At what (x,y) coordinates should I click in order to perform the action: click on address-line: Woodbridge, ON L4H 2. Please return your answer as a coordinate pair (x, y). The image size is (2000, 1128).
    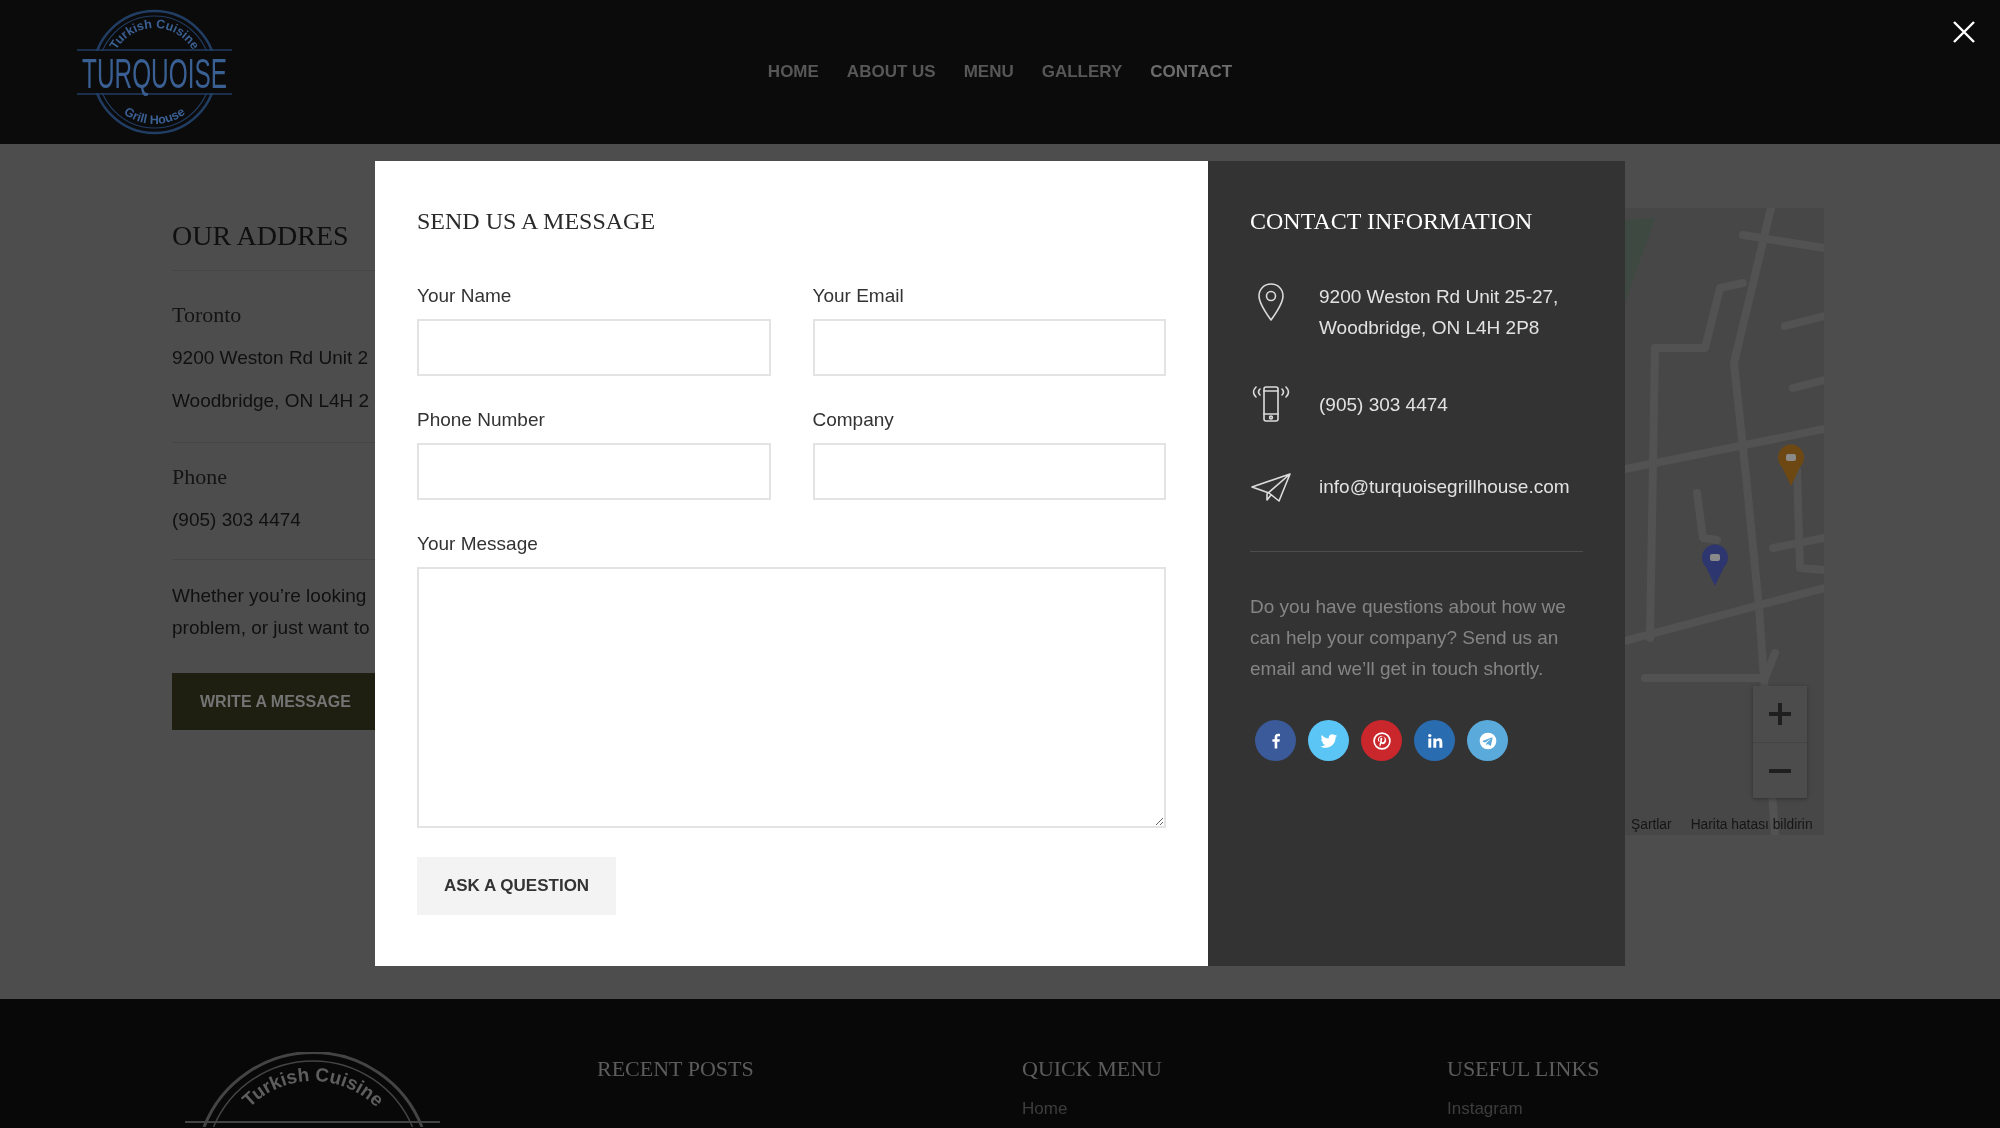
    Looking at the image, I should click on (271, 401).